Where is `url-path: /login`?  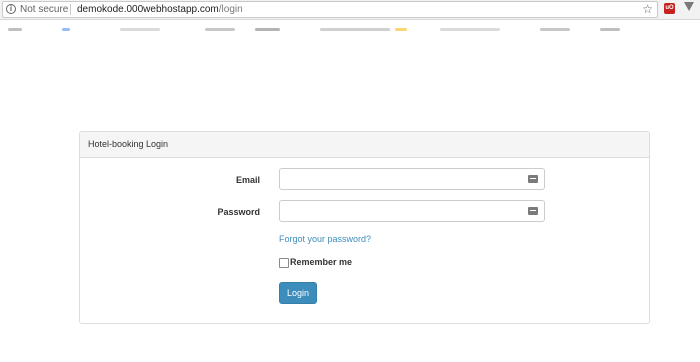 url-path: /login is located at coordinates (230, 9).